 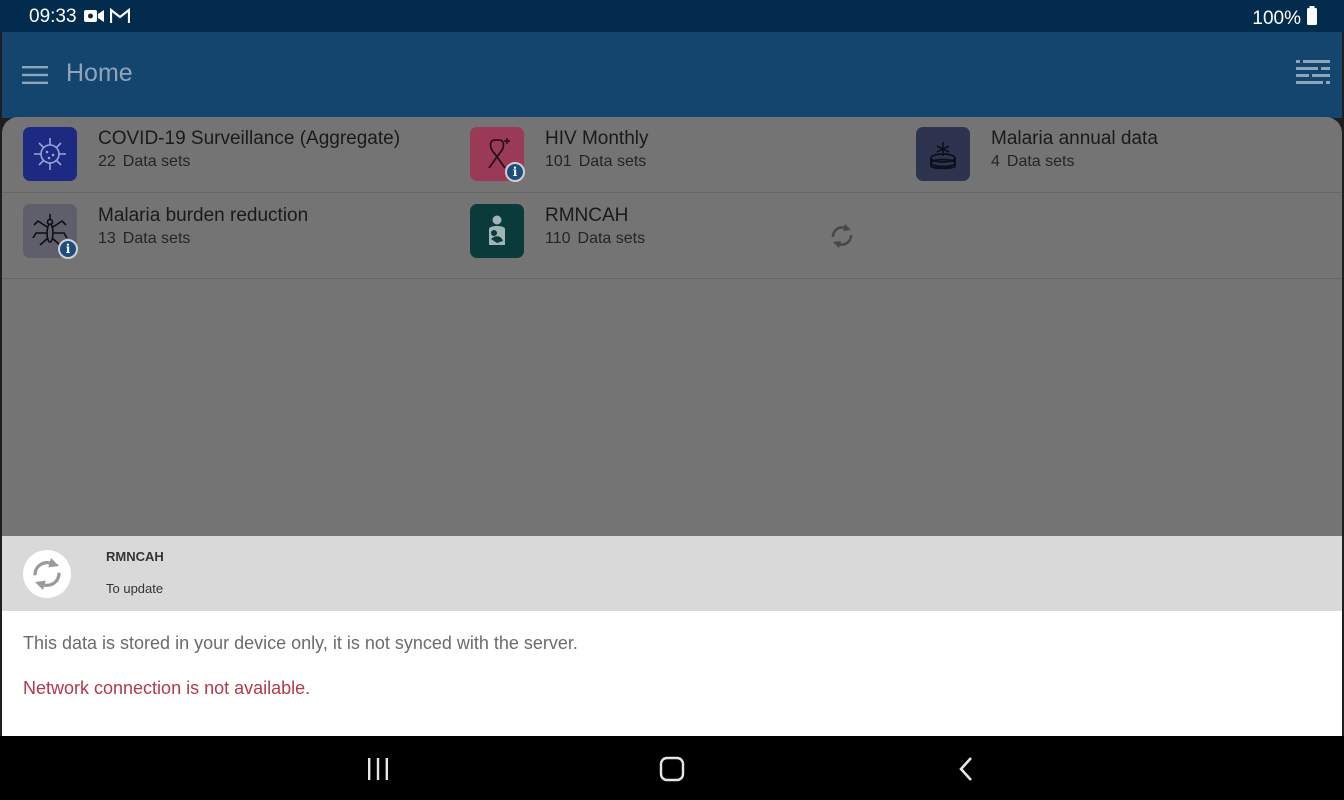 I want to click on sheet-subtitle: To update, so click(x=135, y=588).